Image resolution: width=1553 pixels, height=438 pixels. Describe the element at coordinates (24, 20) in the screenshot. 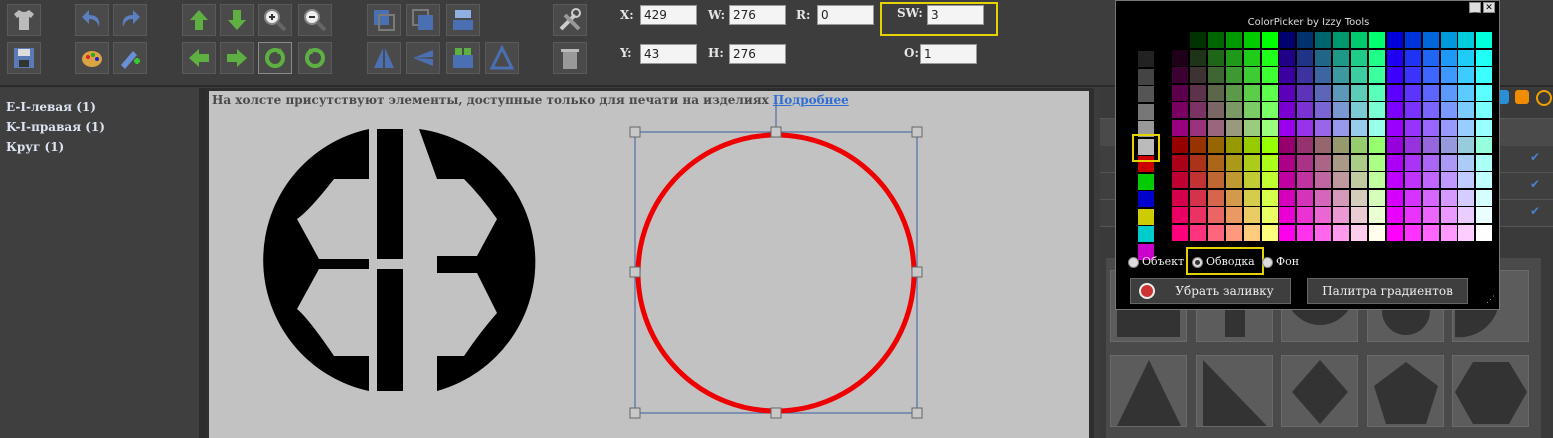

I see `tshirt-icon` at that location.